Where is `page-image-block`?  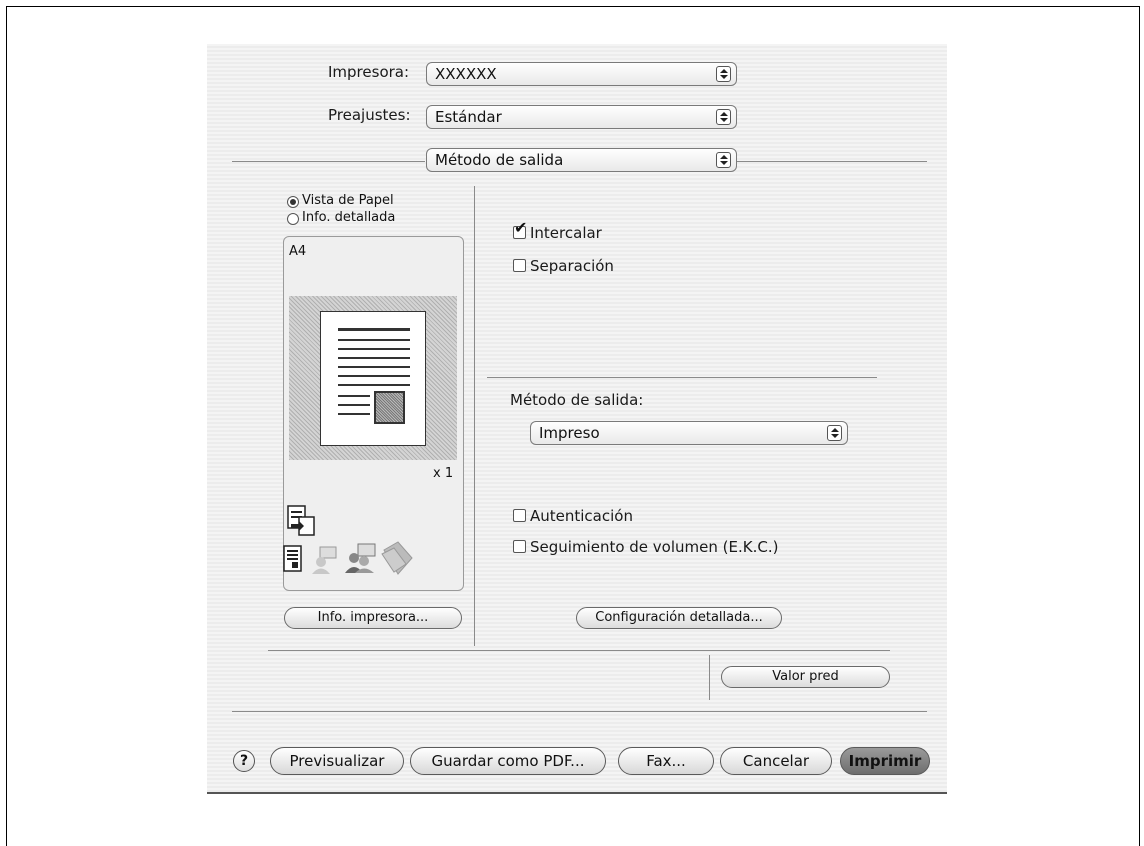
page-image-block is located at coordinates (389, 407).